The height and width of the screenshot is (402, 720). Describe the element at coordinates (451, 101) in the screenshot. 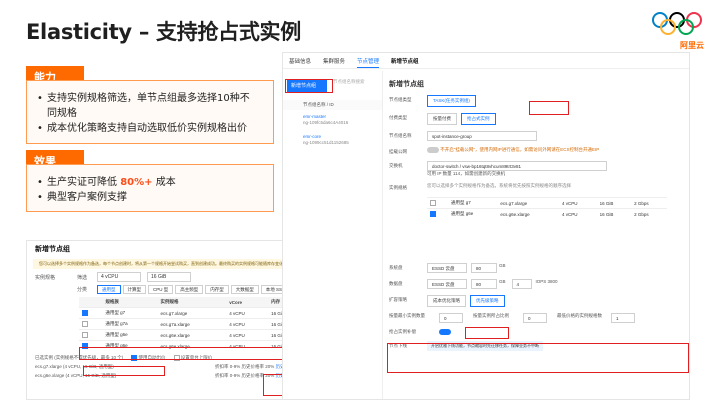

I see `node-type-option: TASK(任务实例组)` at that location.